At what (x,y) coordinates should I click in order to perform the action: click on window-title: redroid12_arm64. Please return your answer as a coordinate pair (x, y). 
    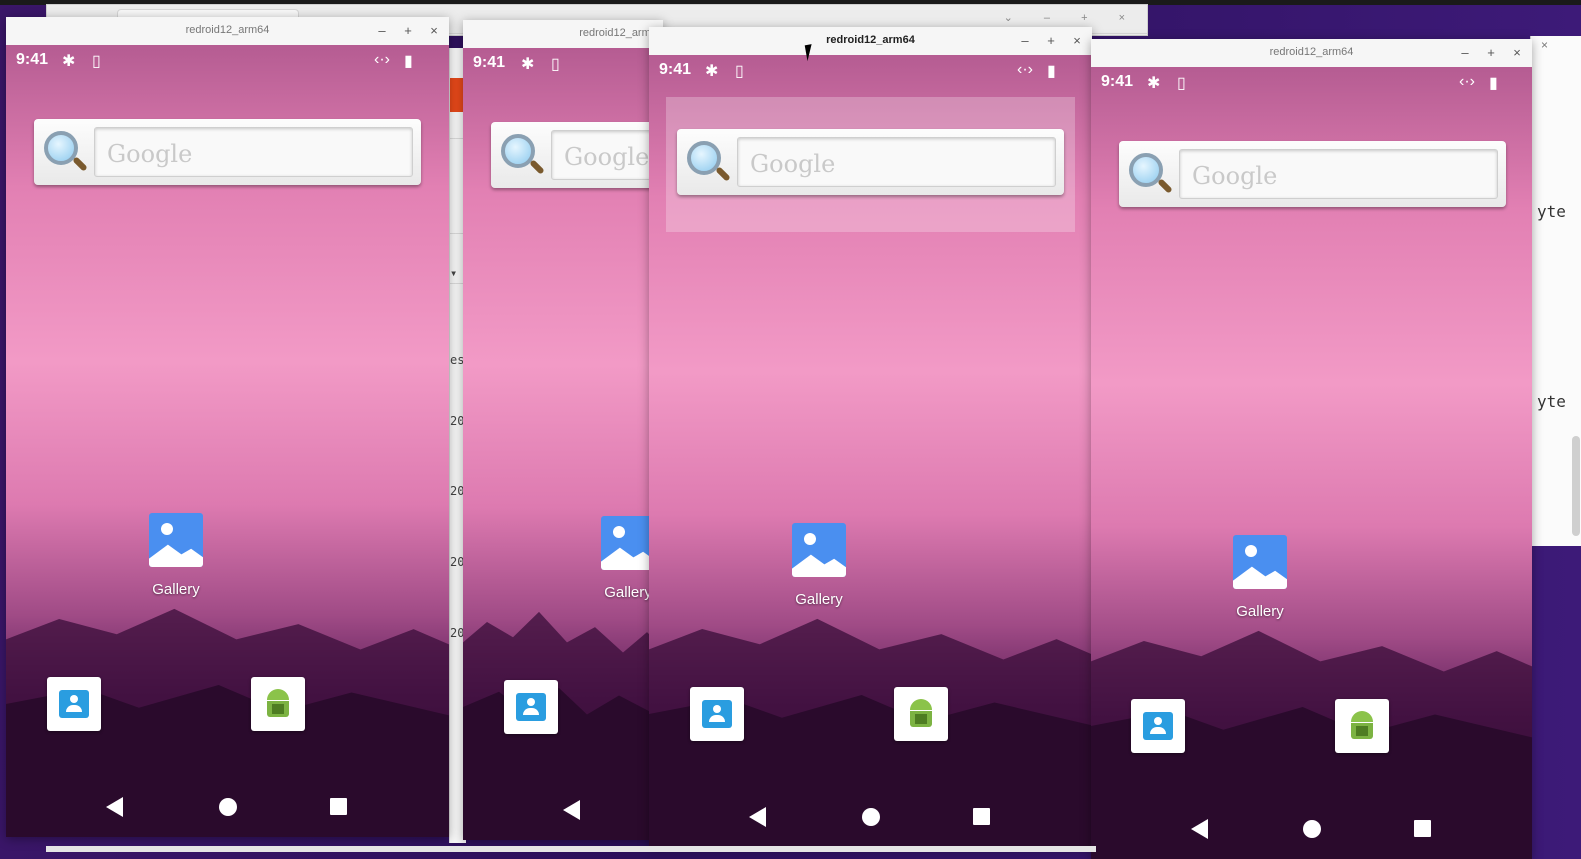
    Looking at the image, I should click on (621, 33).